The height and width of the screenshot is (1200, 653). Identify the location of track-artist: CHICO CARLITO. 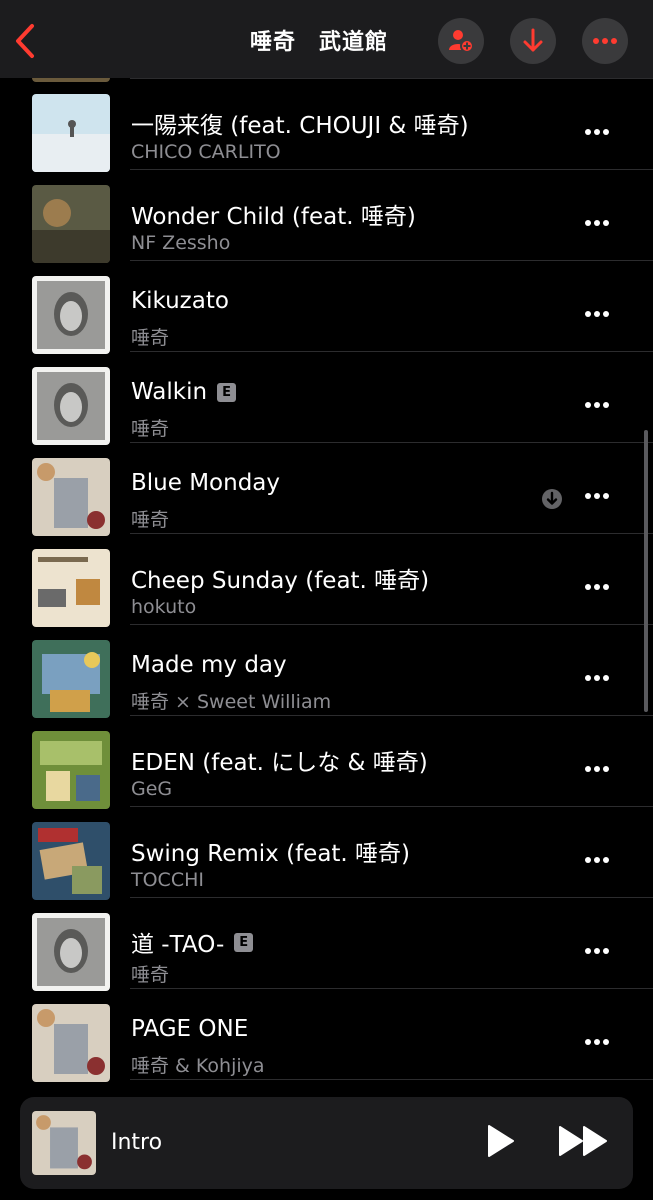
(206, 152).